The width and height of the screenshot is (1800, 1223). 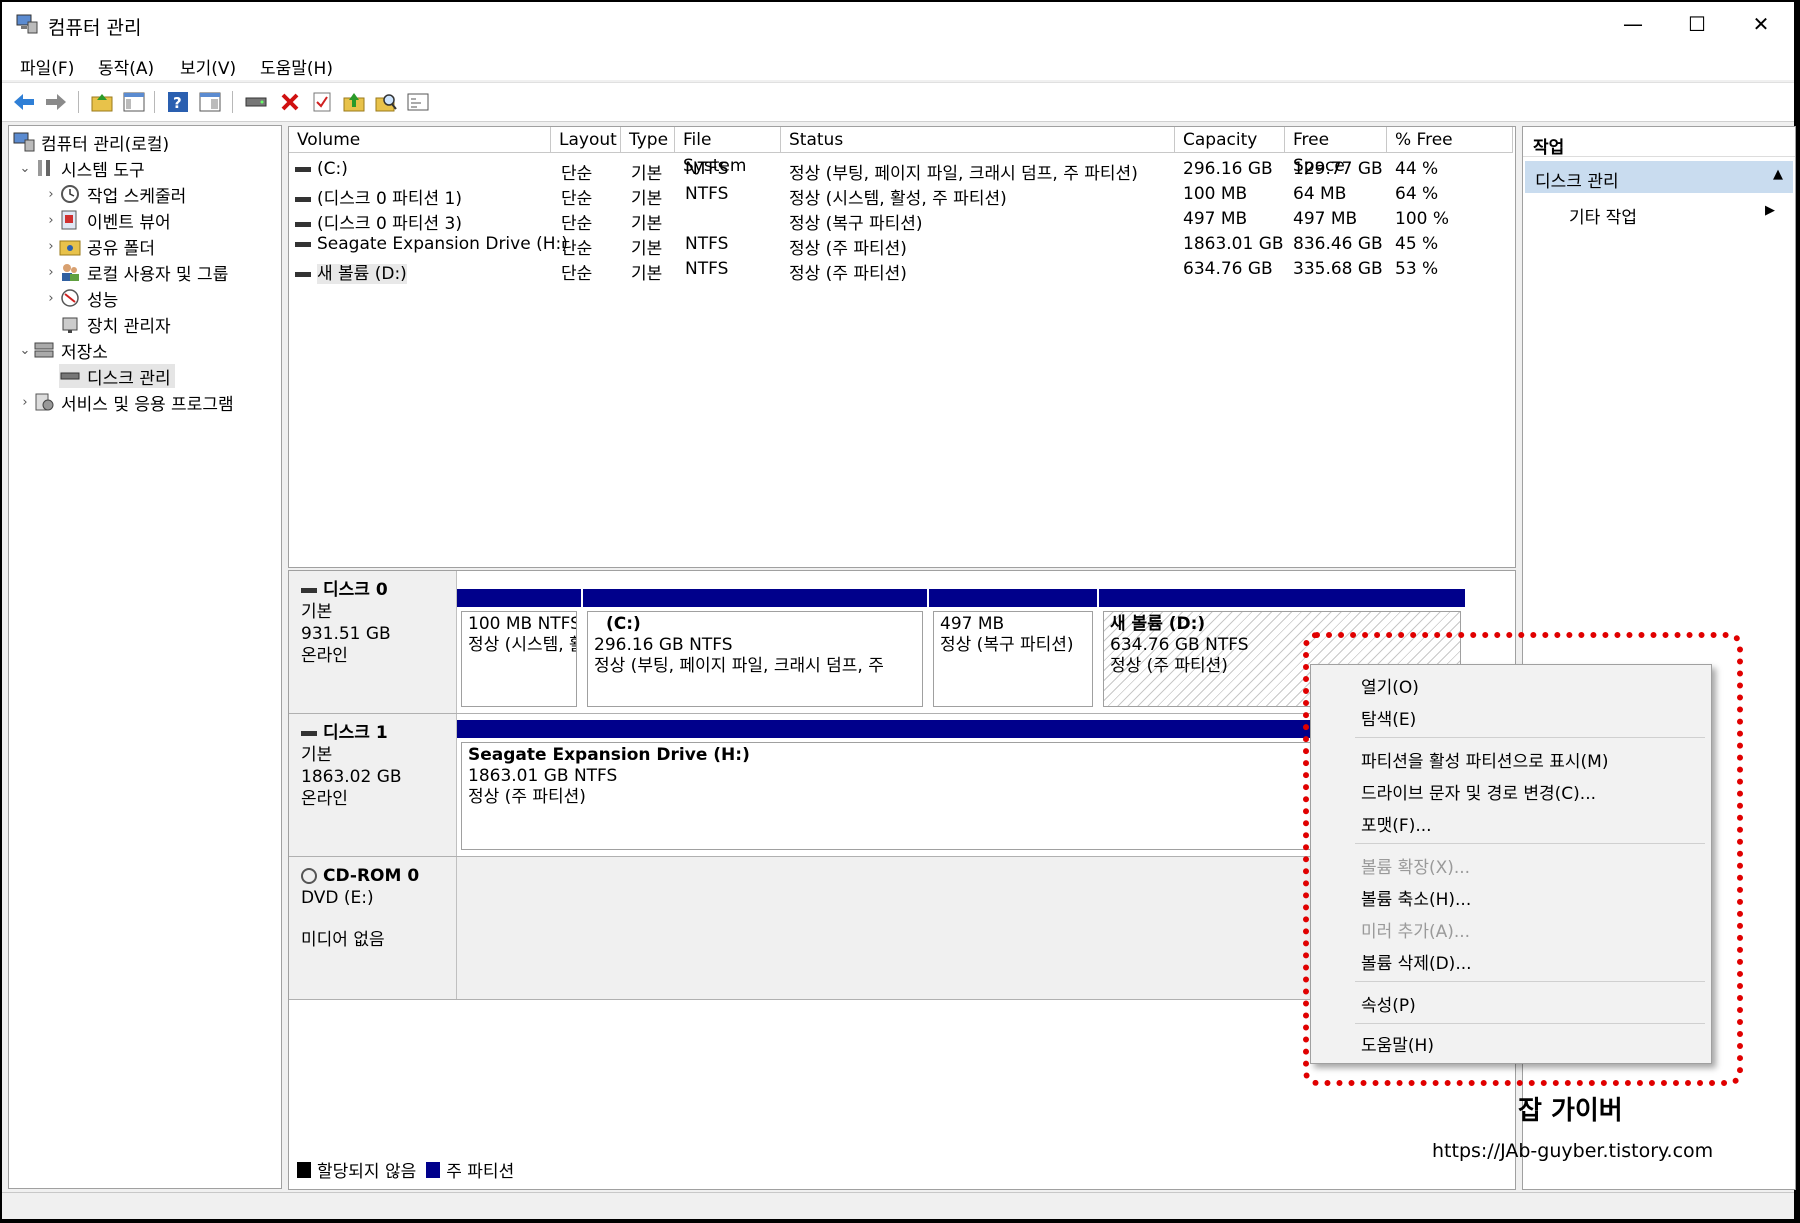 What do you see at coordinates (1422, 219) in the screenshot?
I see `cell-pct: 100 %` at bounding box center [1422, 219].